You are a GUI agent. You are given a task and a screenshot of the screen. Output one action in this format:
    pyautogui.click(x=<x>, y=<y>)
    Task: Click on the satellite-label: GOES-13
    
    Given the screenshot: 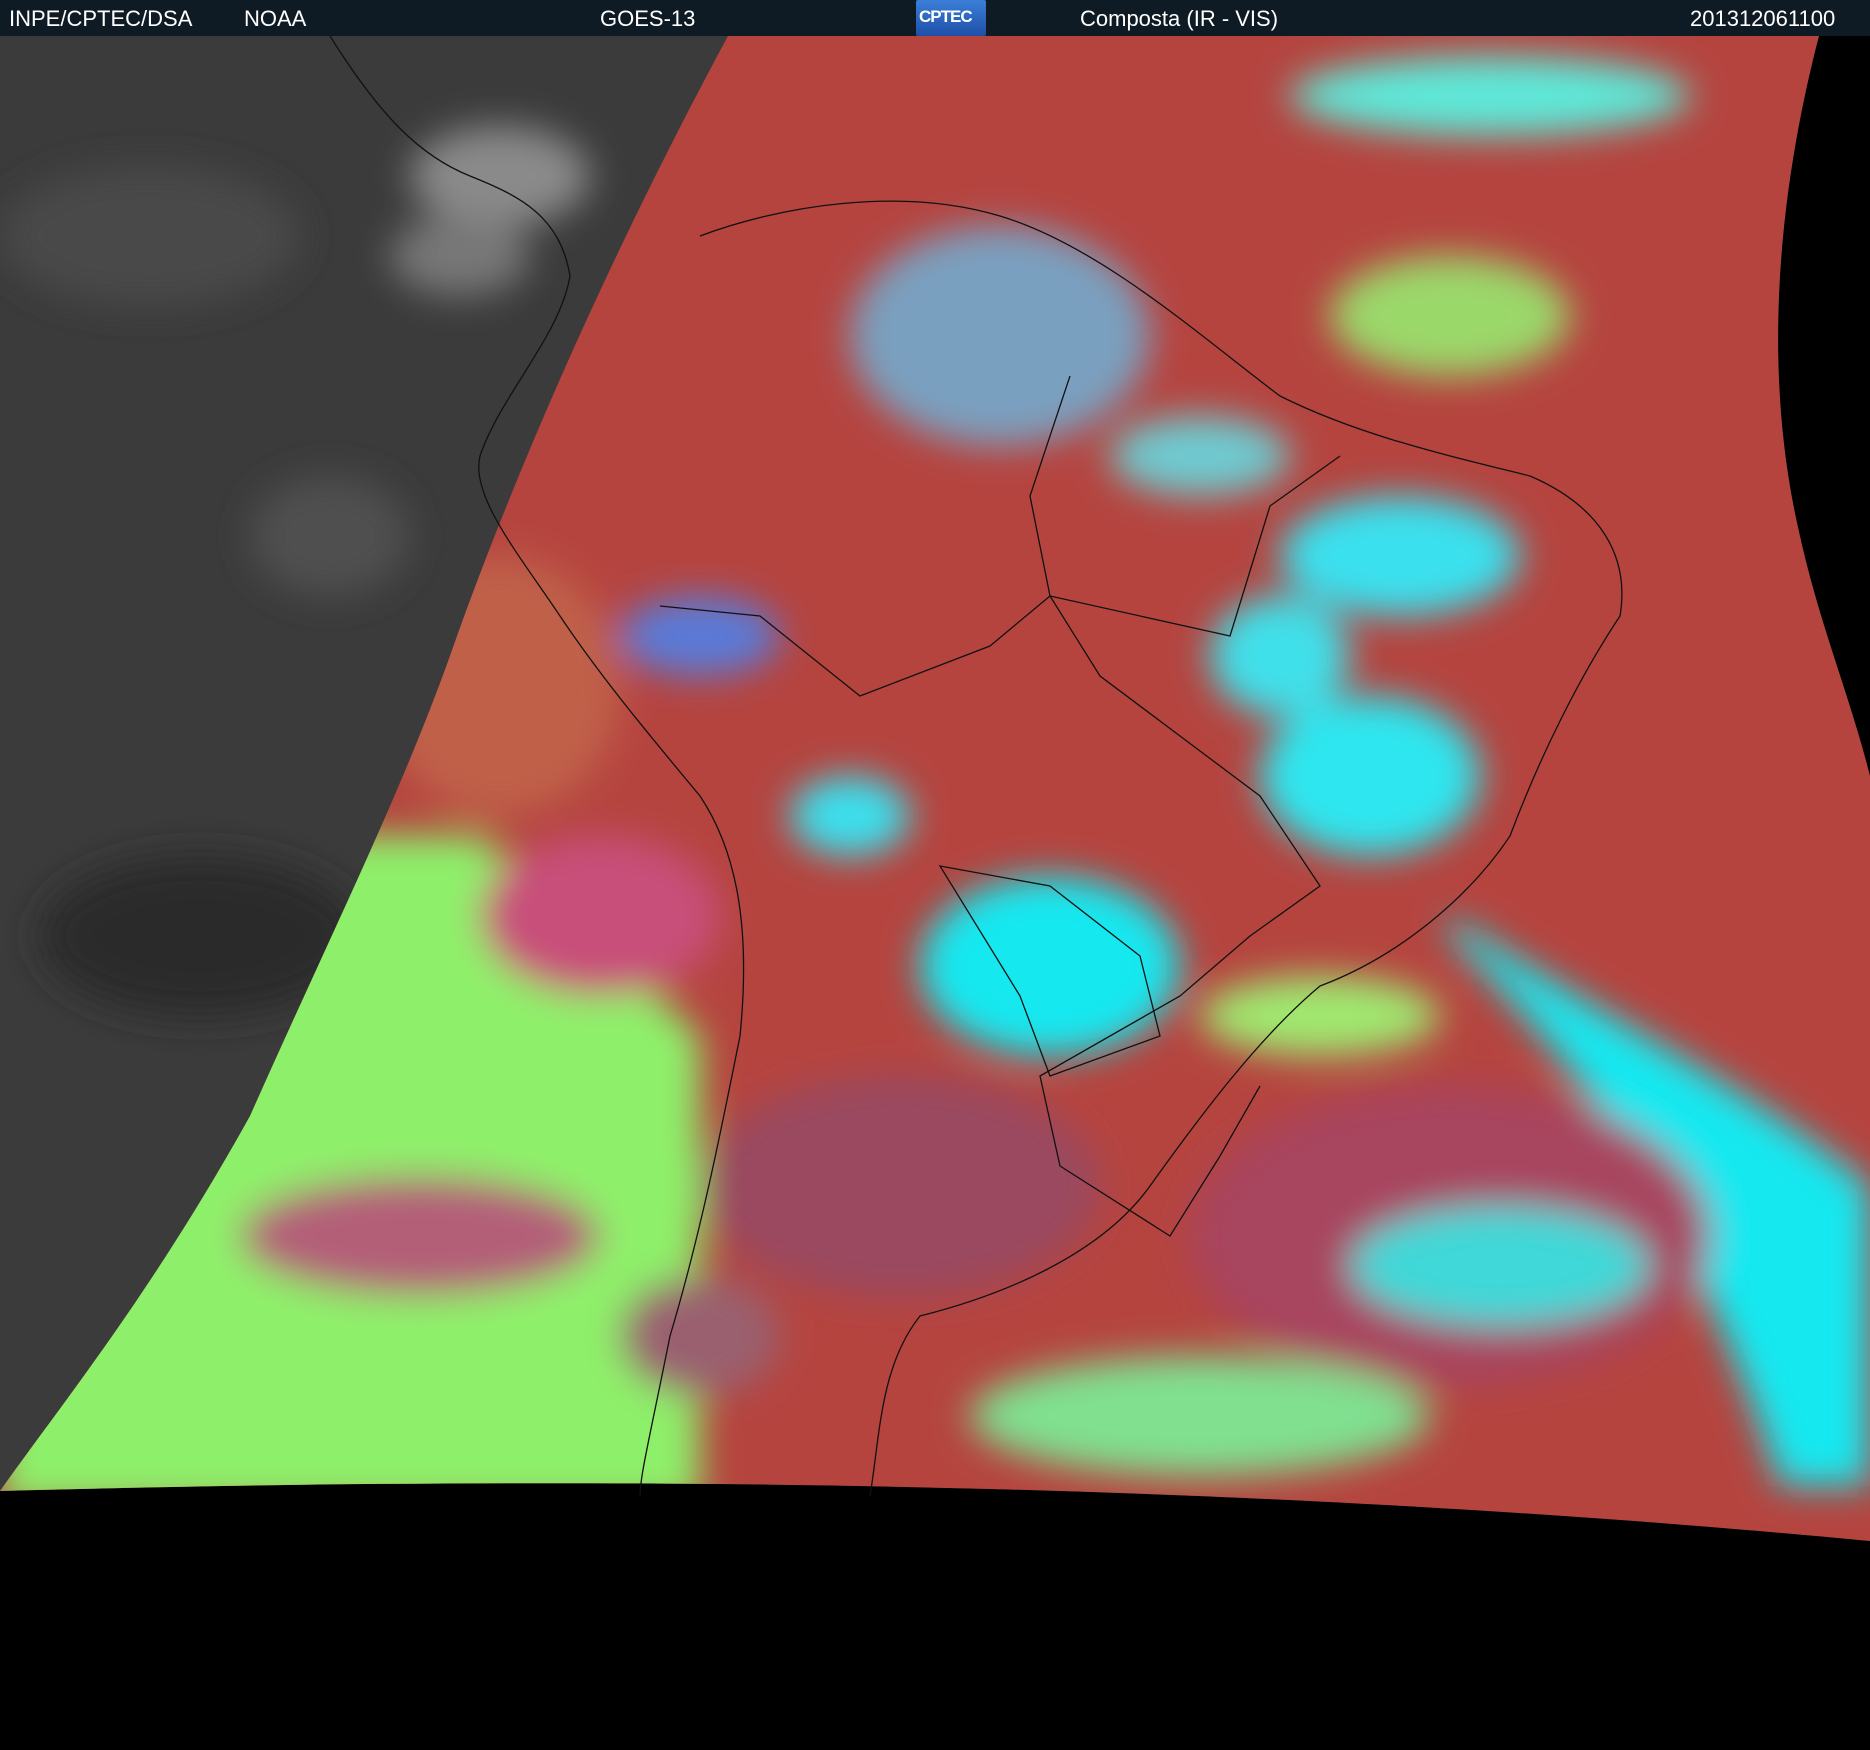 What is the action you would take?
    pyautogui.click(x=648, y=18)
    